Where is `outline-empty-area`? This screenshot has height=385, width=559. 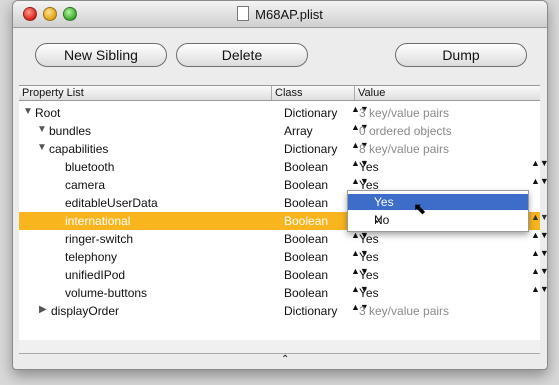 outline-empty-area is located at coordinates (279, 347).